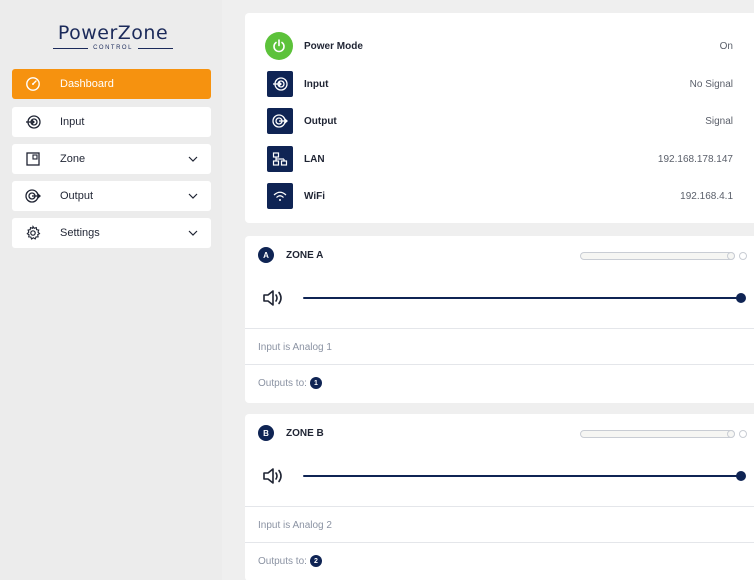 This screenshot has height=580, width=754. I want to click on output-badge: 1, so click(315, 383).